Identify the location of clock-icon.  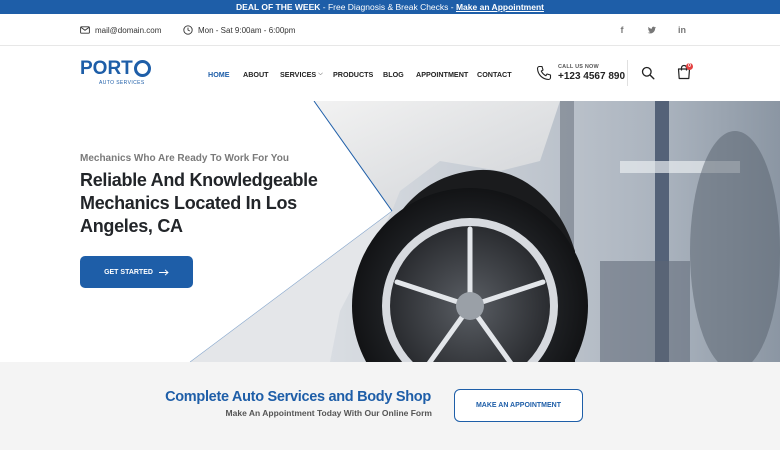
(188, 30).